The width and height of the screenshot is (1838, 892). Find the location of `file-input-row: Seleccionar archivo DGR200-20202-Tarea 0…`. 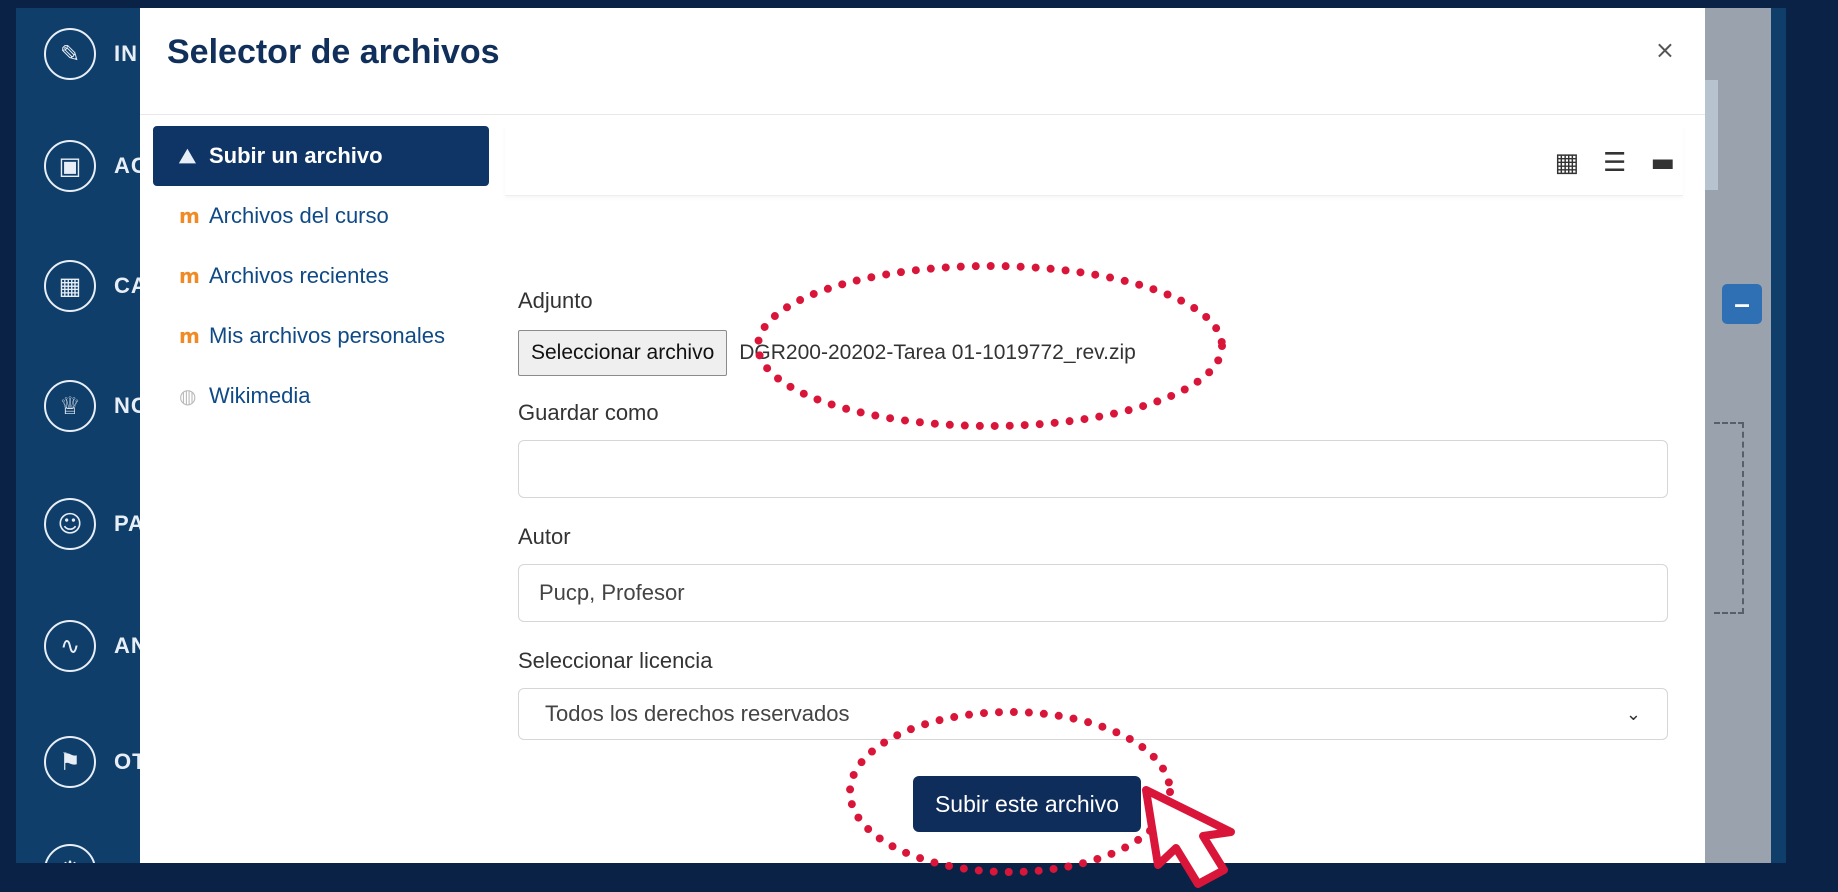

file-input-row: Seleccionar archivo DGR200-20202-Tarea 0… is located at coordinates (1093, 353).